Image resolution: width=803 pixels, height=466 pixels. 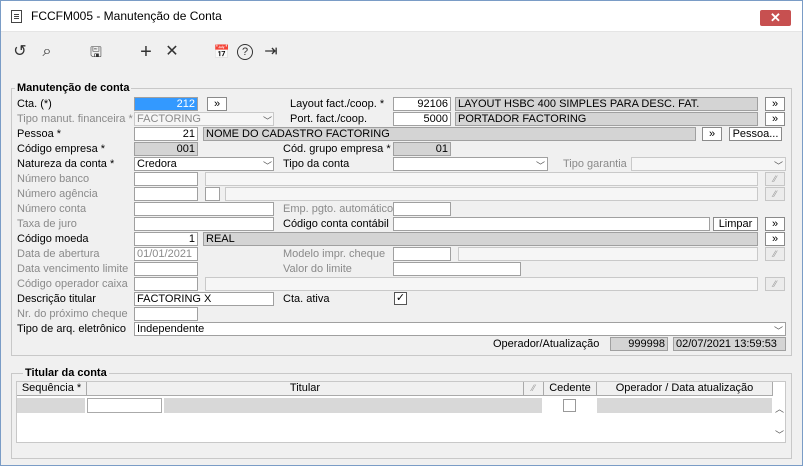 What do you see at coordinates (401, 16) in the screenshot?
I see `title-bar: FCCFM005 - Manutenção de Conta ✕` at bounding box center [401, 16].